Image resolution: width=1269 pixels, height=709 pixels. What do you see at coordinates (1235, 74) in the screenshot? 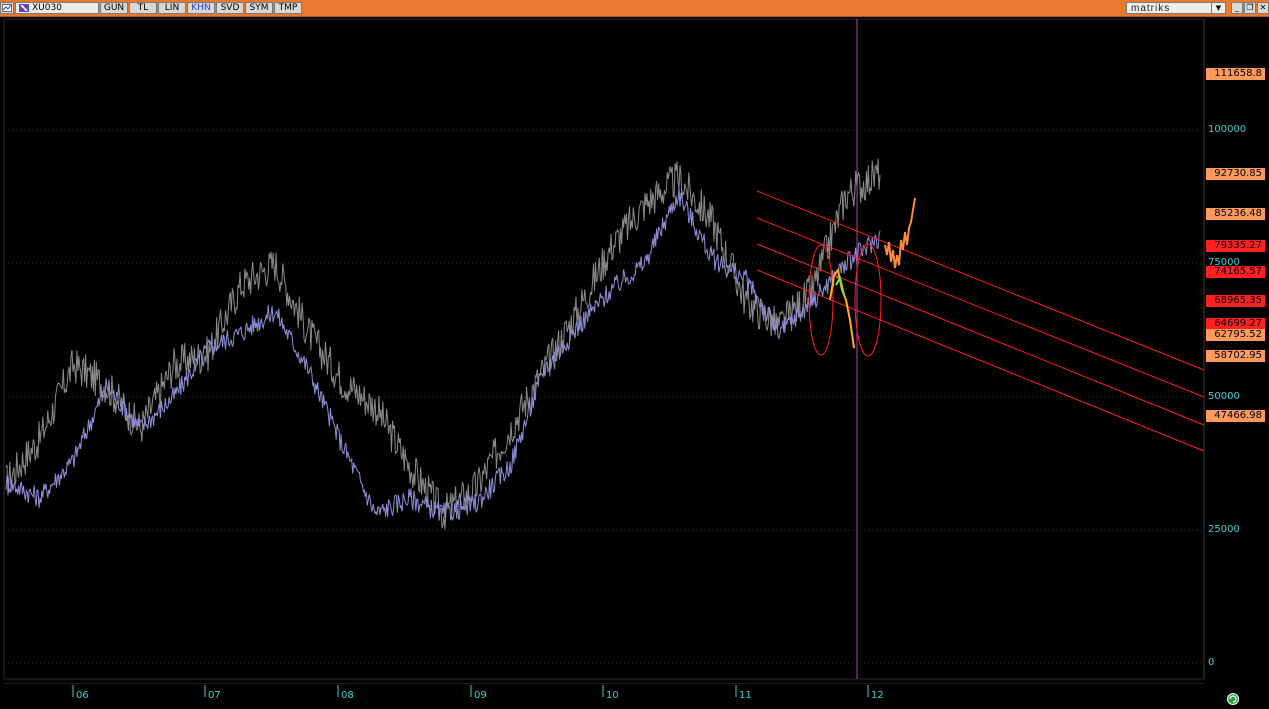
I see `price-label: 111658.8` at bounding box center [1235, 74].